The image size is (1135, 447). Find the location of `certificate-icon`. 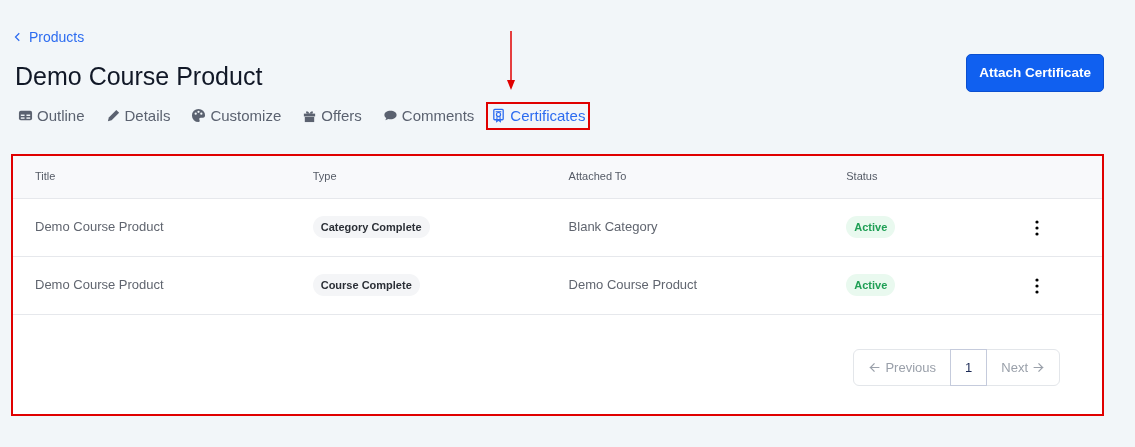

certificate-icon is located at coordinates (499, 116).